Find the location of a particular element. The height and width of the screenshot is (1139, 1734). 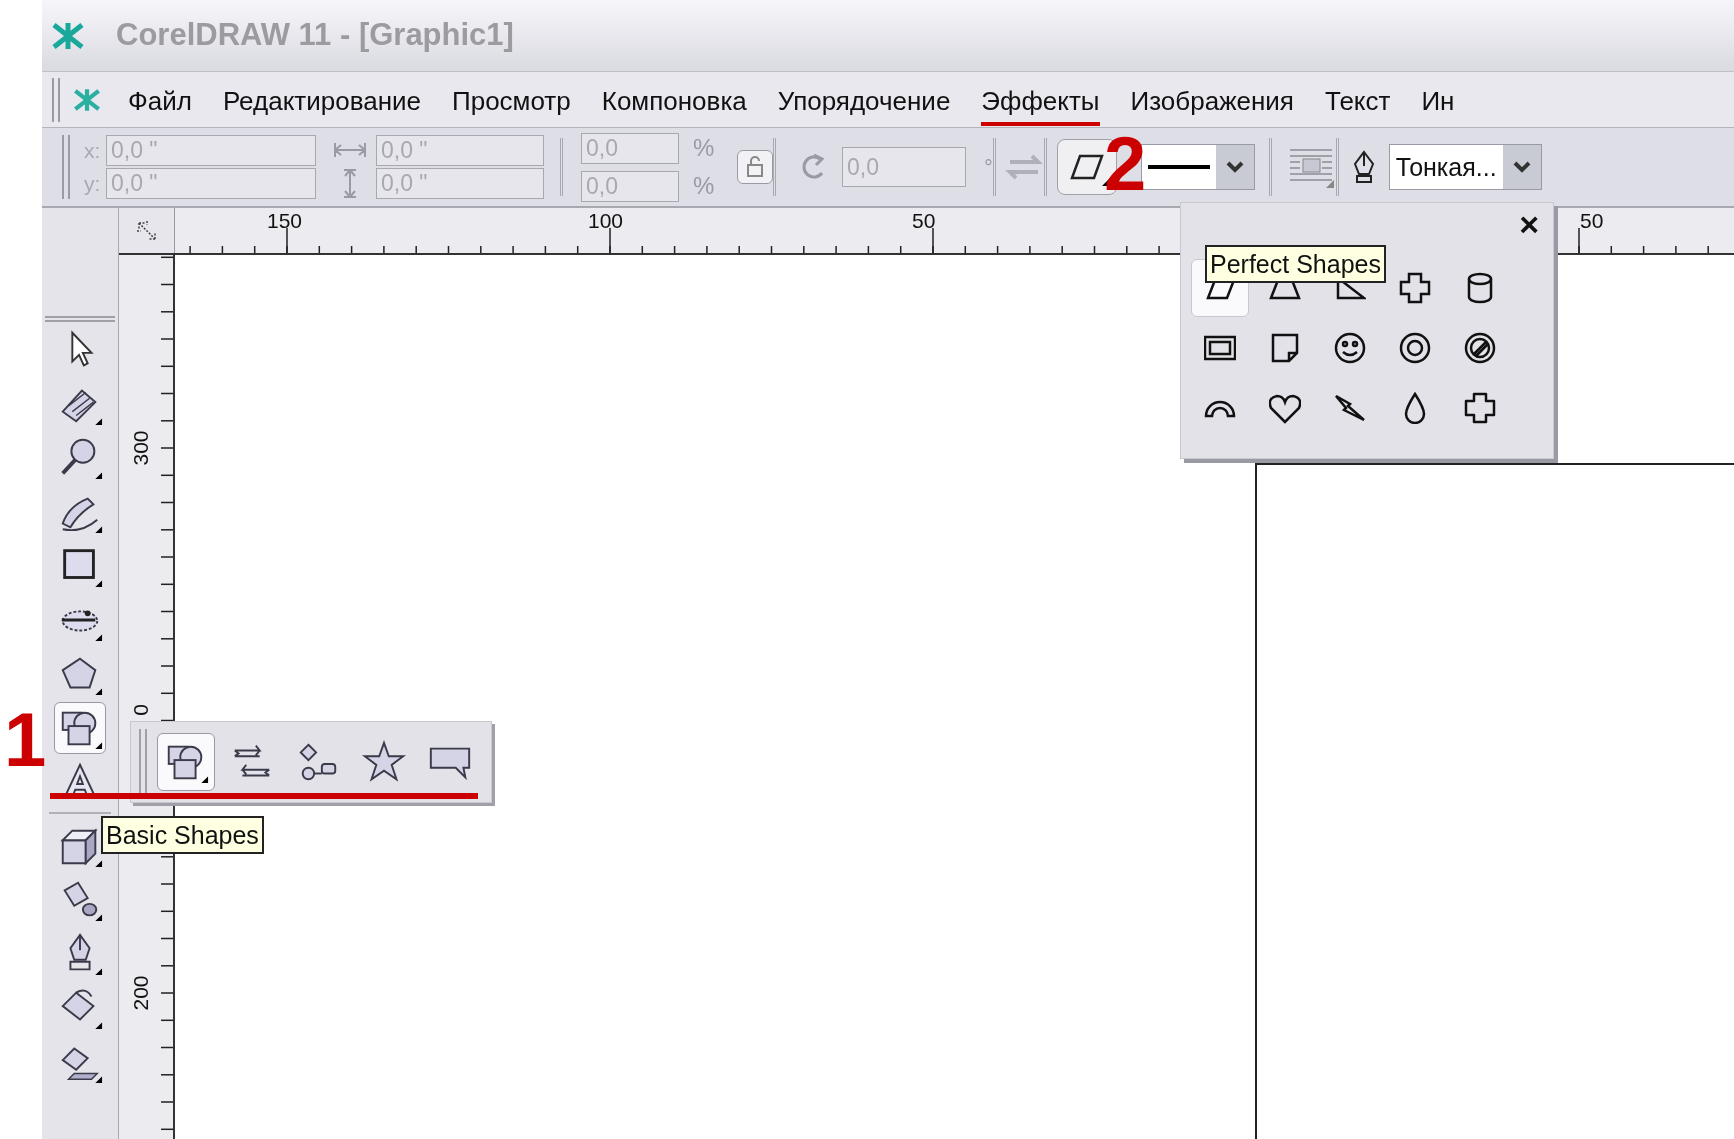

menu-item: Упорядочение is located at coordinates (864, 104).